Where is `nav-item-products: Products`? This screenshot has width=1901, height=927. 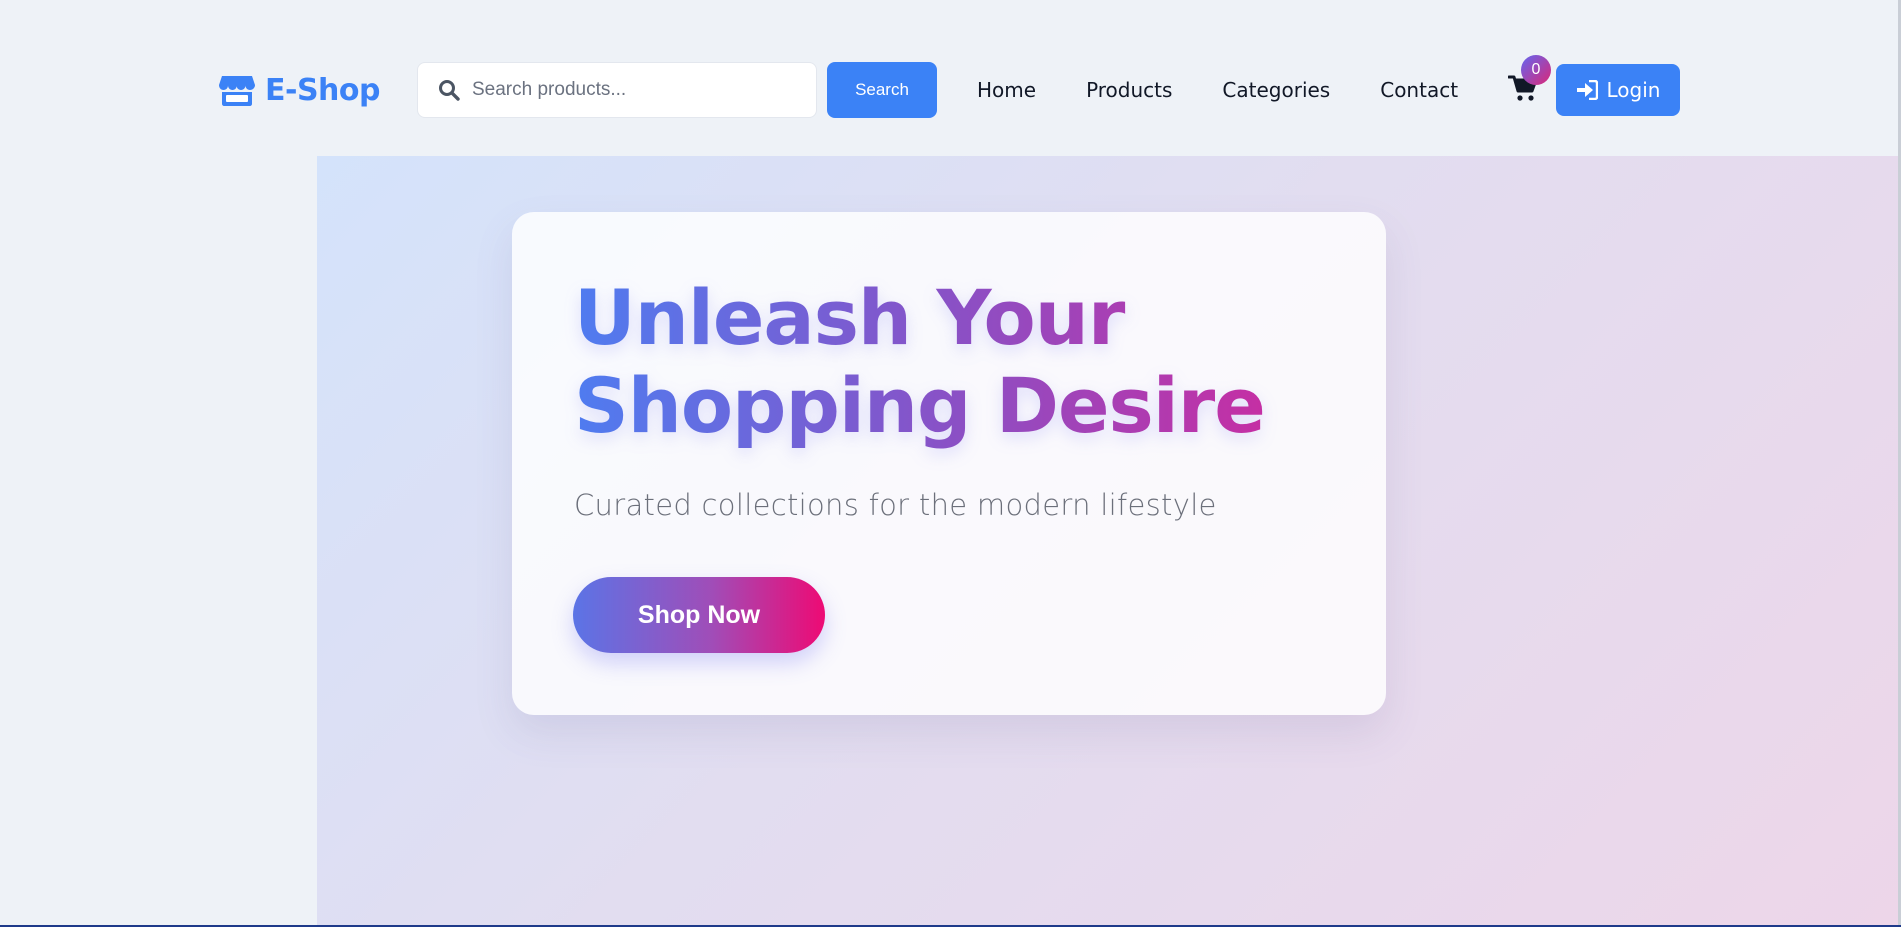
nav-item-products: Products is located at coordinates (1129, 90).